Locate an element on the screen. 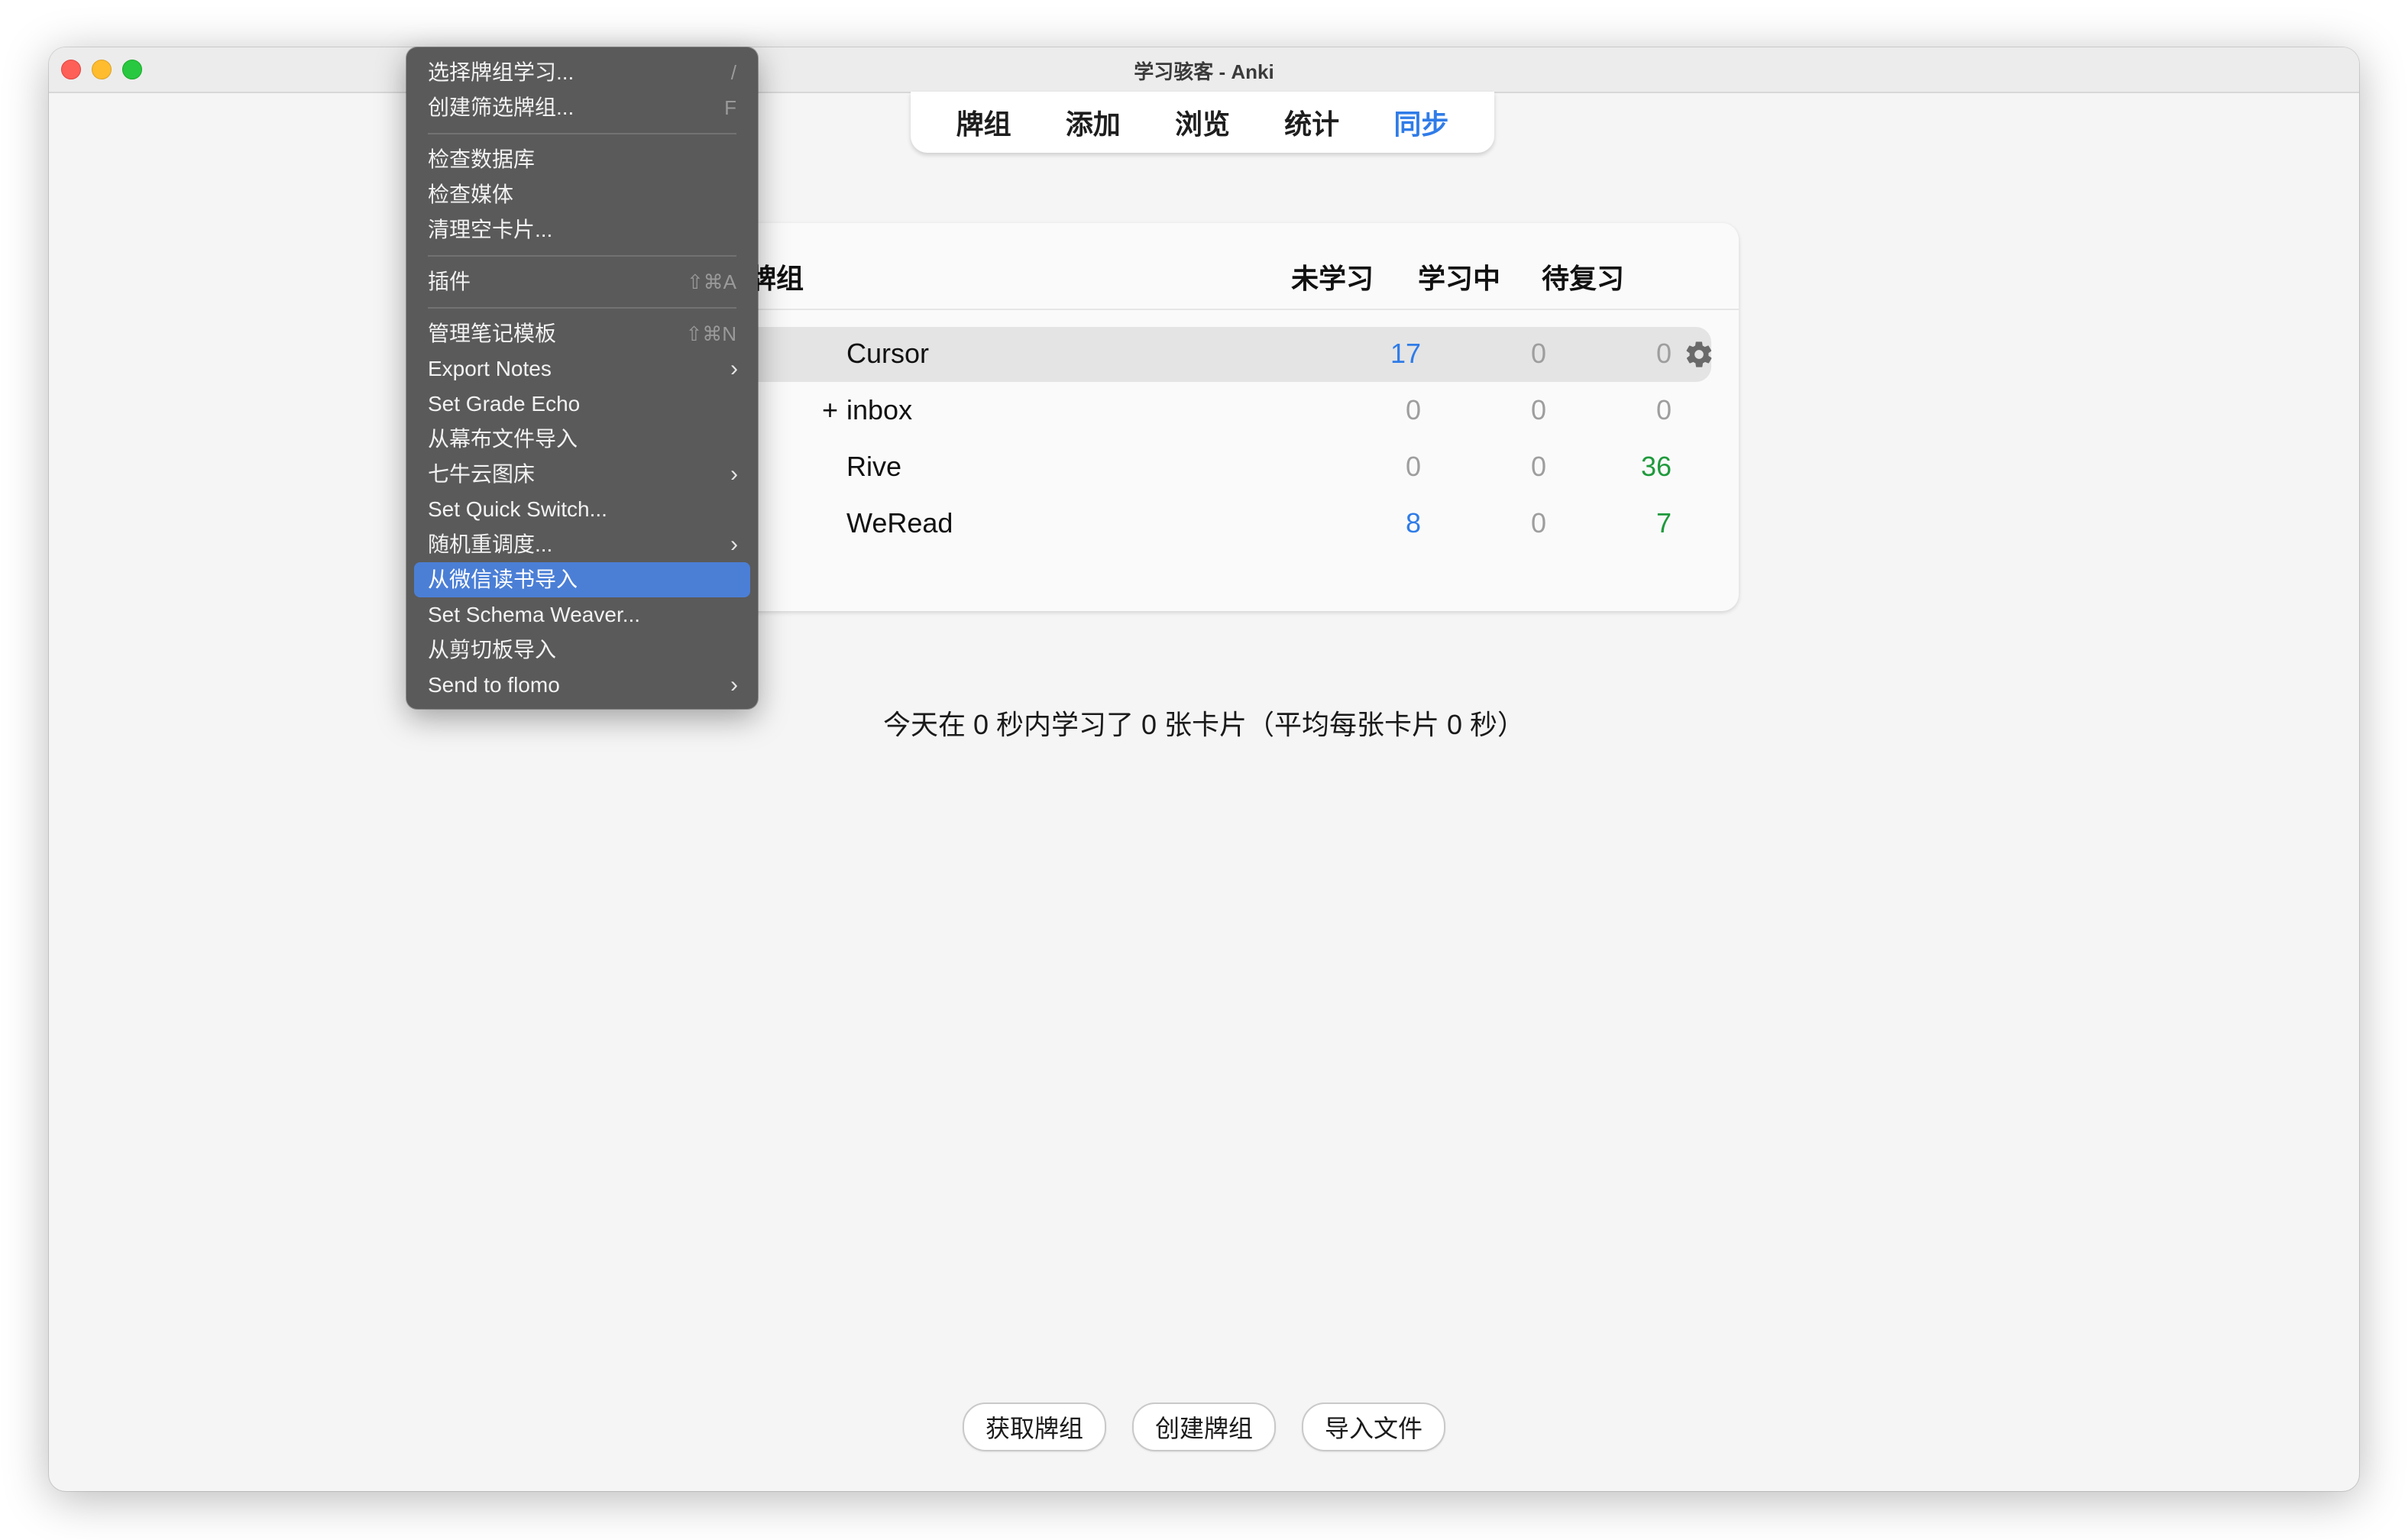 Image resolution: width=2408 pixels, height=1540 pixels. deck-expander: + is located at coordinates (830, 410).